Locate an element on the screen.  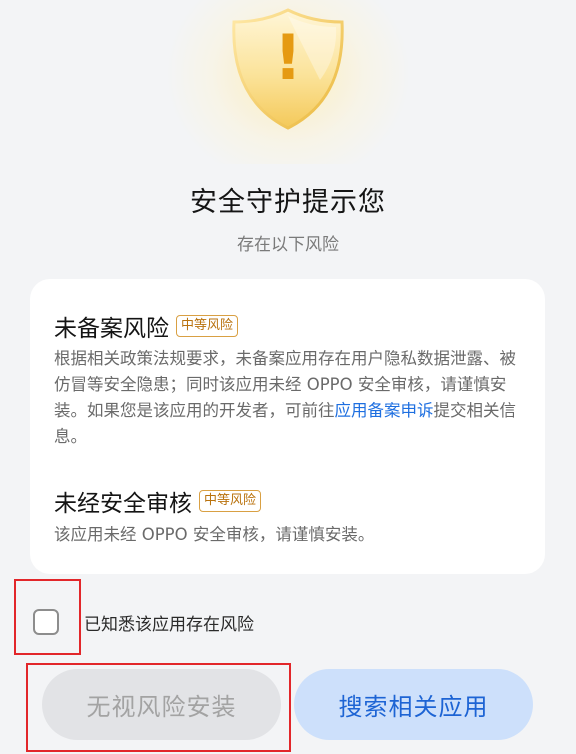
ignore-button-highlight-box is located at coordinates (158, 707).